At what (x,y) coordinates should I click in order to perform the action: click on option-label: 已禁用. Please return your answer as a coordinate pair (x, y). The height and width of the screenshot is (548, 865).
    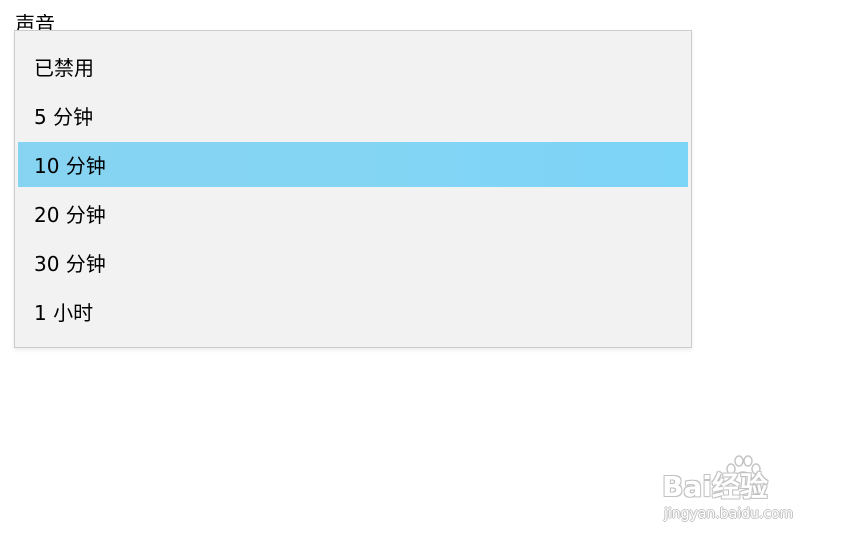
    Looking at the image, I should click on (64, 68).